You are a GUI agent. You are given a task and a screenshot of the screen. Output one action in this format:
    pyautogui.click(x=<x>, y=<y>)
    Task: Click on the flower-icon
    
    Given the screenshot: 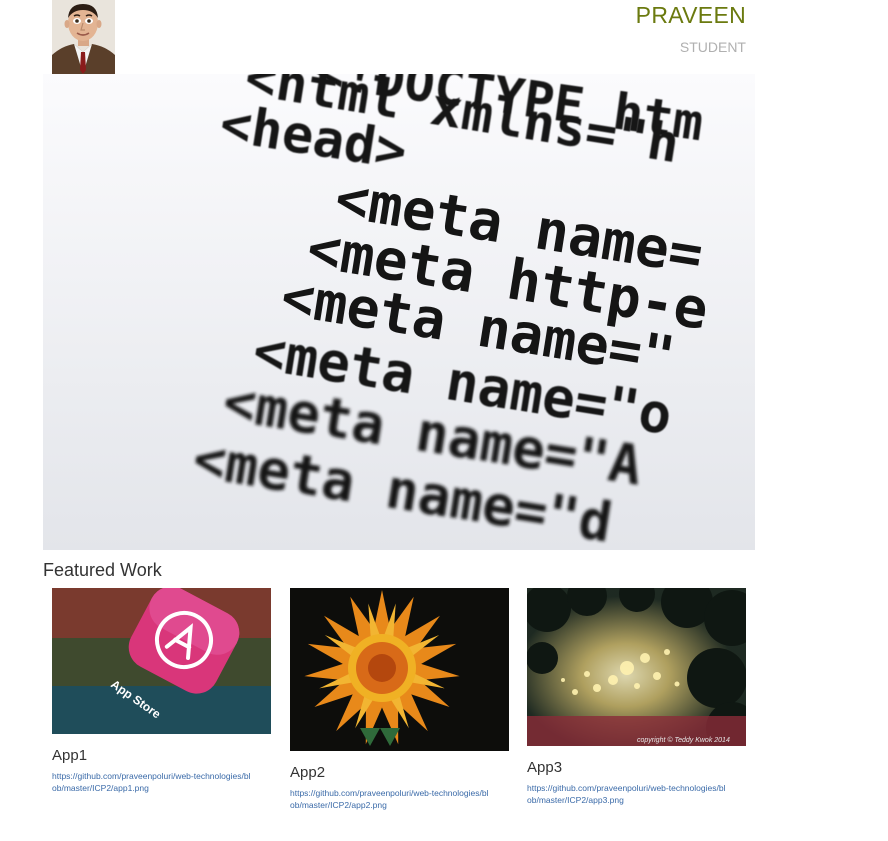 What is the action you would take?
    pyautogui.click(x=399, y=669)
    